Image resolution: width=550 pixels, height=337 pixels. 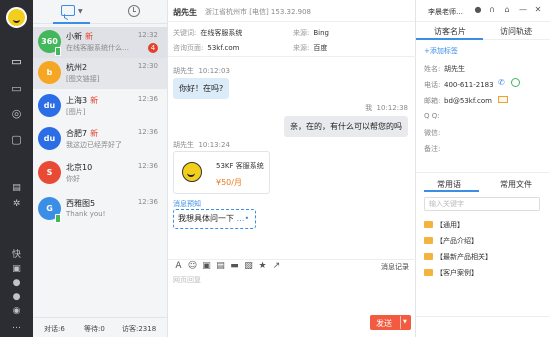 What do you see at coordinates (434, 133) in the screenshot?
I see `field-wechat: 微信:` at bounding box center [434, 133].